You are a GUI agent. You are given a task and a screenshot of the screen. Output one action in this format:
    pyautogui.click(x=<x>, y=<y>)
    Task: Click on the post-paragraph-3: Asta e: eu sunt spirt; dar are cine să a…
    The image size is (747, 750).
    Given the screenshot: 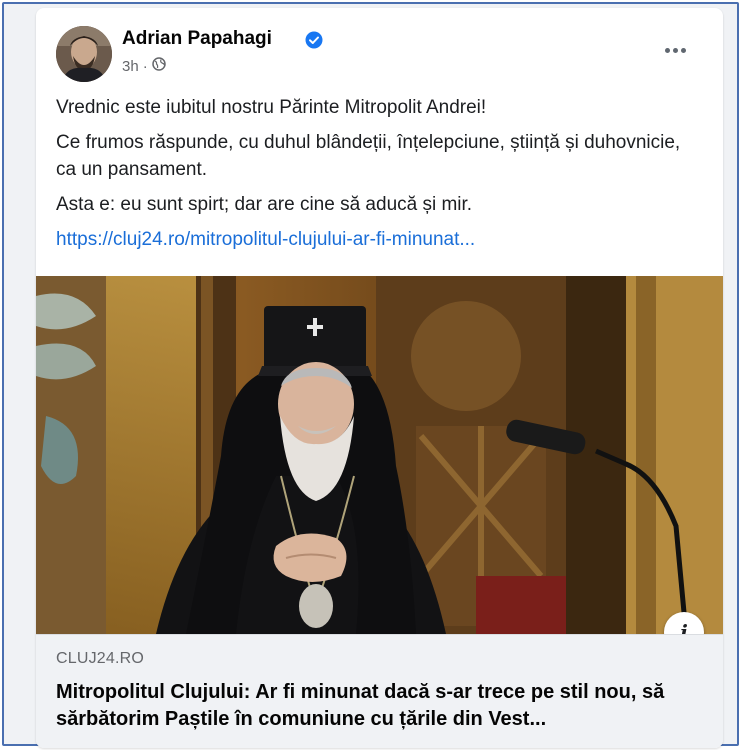 What is the action you would take?
    pyautogui.click(x=264, y=204)
    